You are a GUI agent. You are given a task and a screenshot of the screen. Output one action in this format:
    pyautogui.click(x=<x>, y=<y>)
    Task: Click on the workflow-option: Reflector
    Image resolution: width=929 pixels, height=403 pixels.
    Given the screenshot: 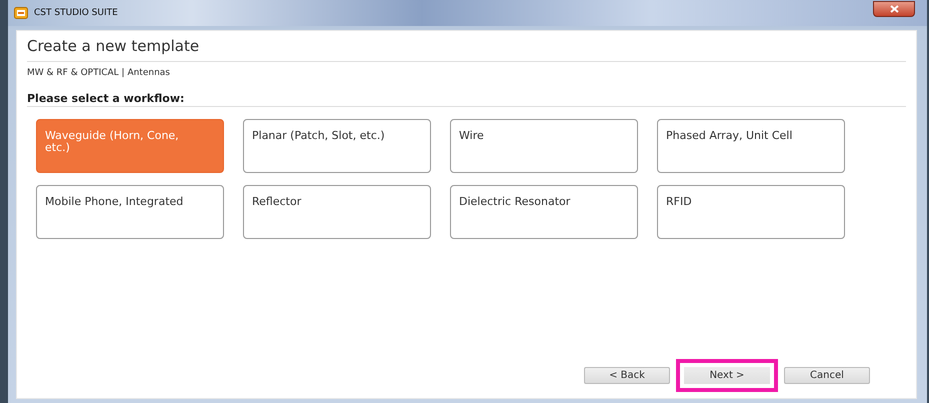 What is the action you would take?
    pyautogui.click(x=337, y=212)
    